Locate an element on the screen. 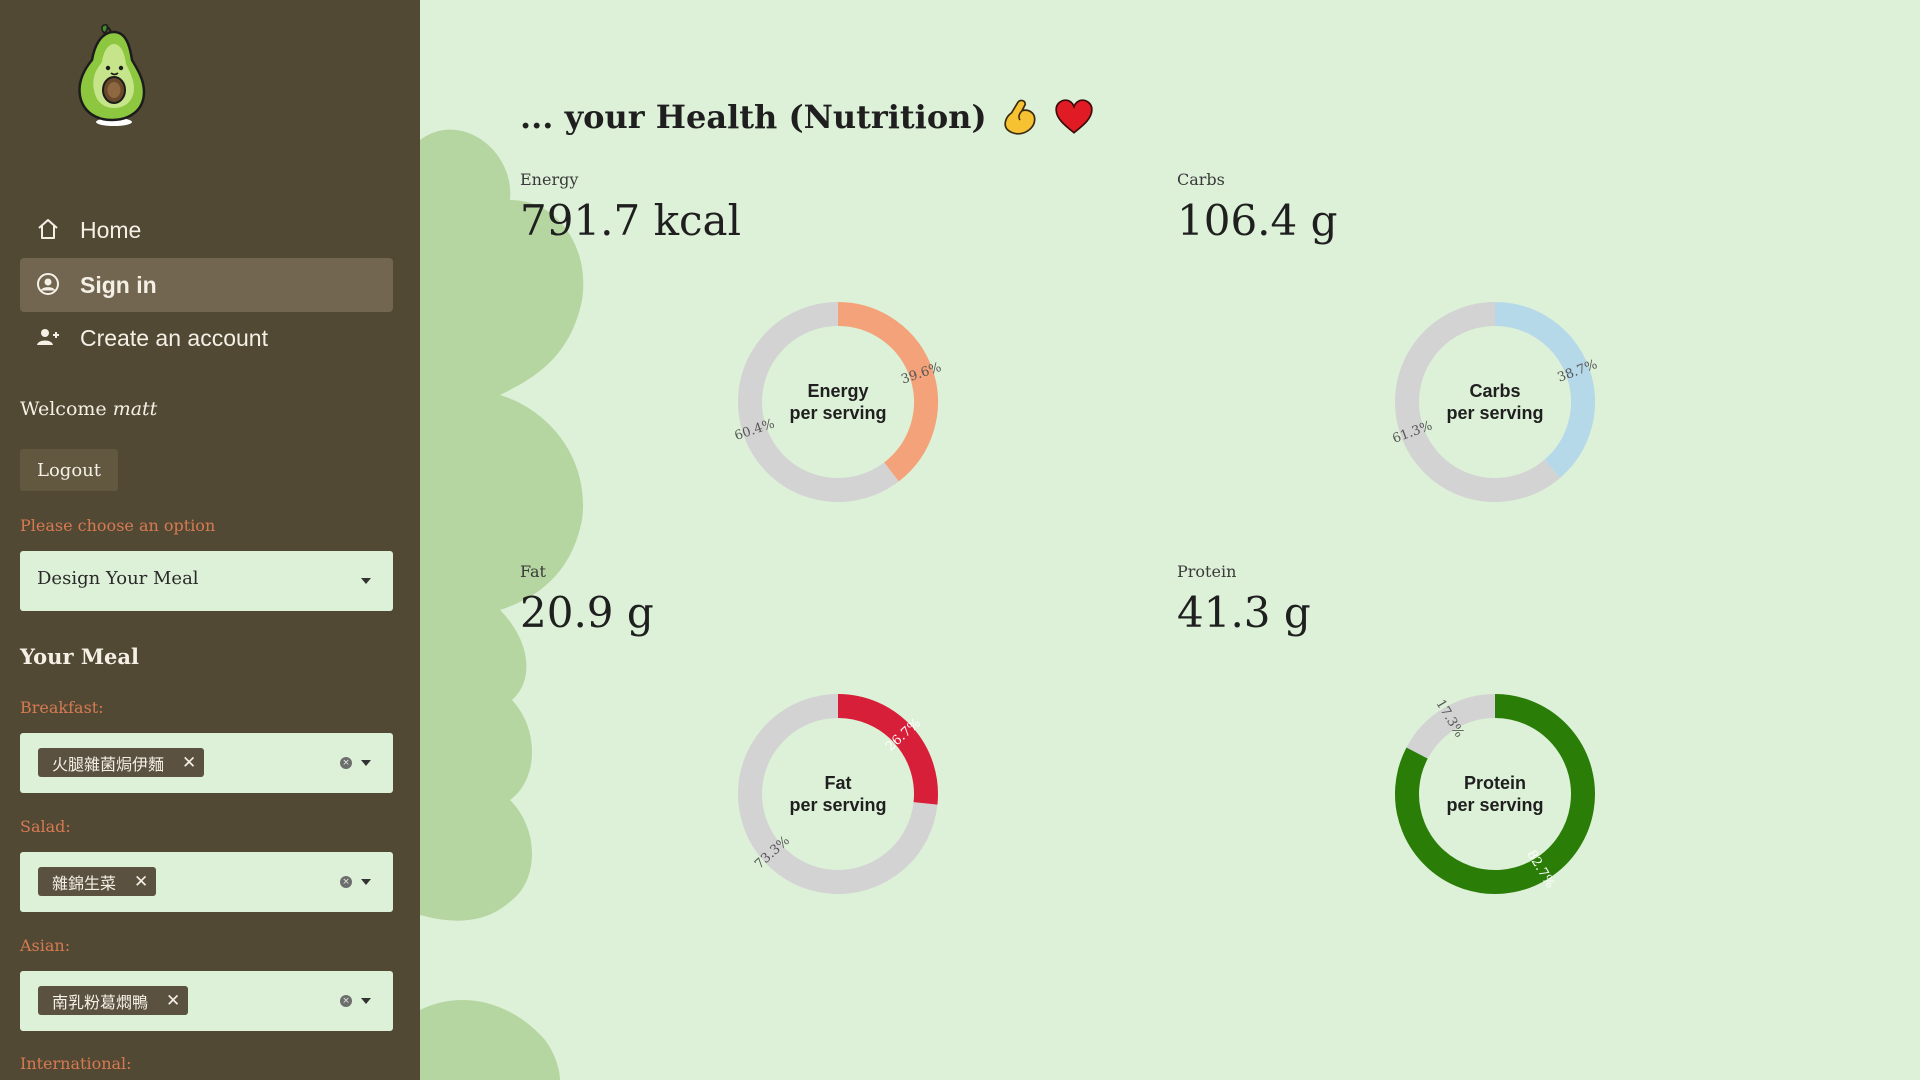  mode-select: Design Your Meal is located at coordinates (206, 581).